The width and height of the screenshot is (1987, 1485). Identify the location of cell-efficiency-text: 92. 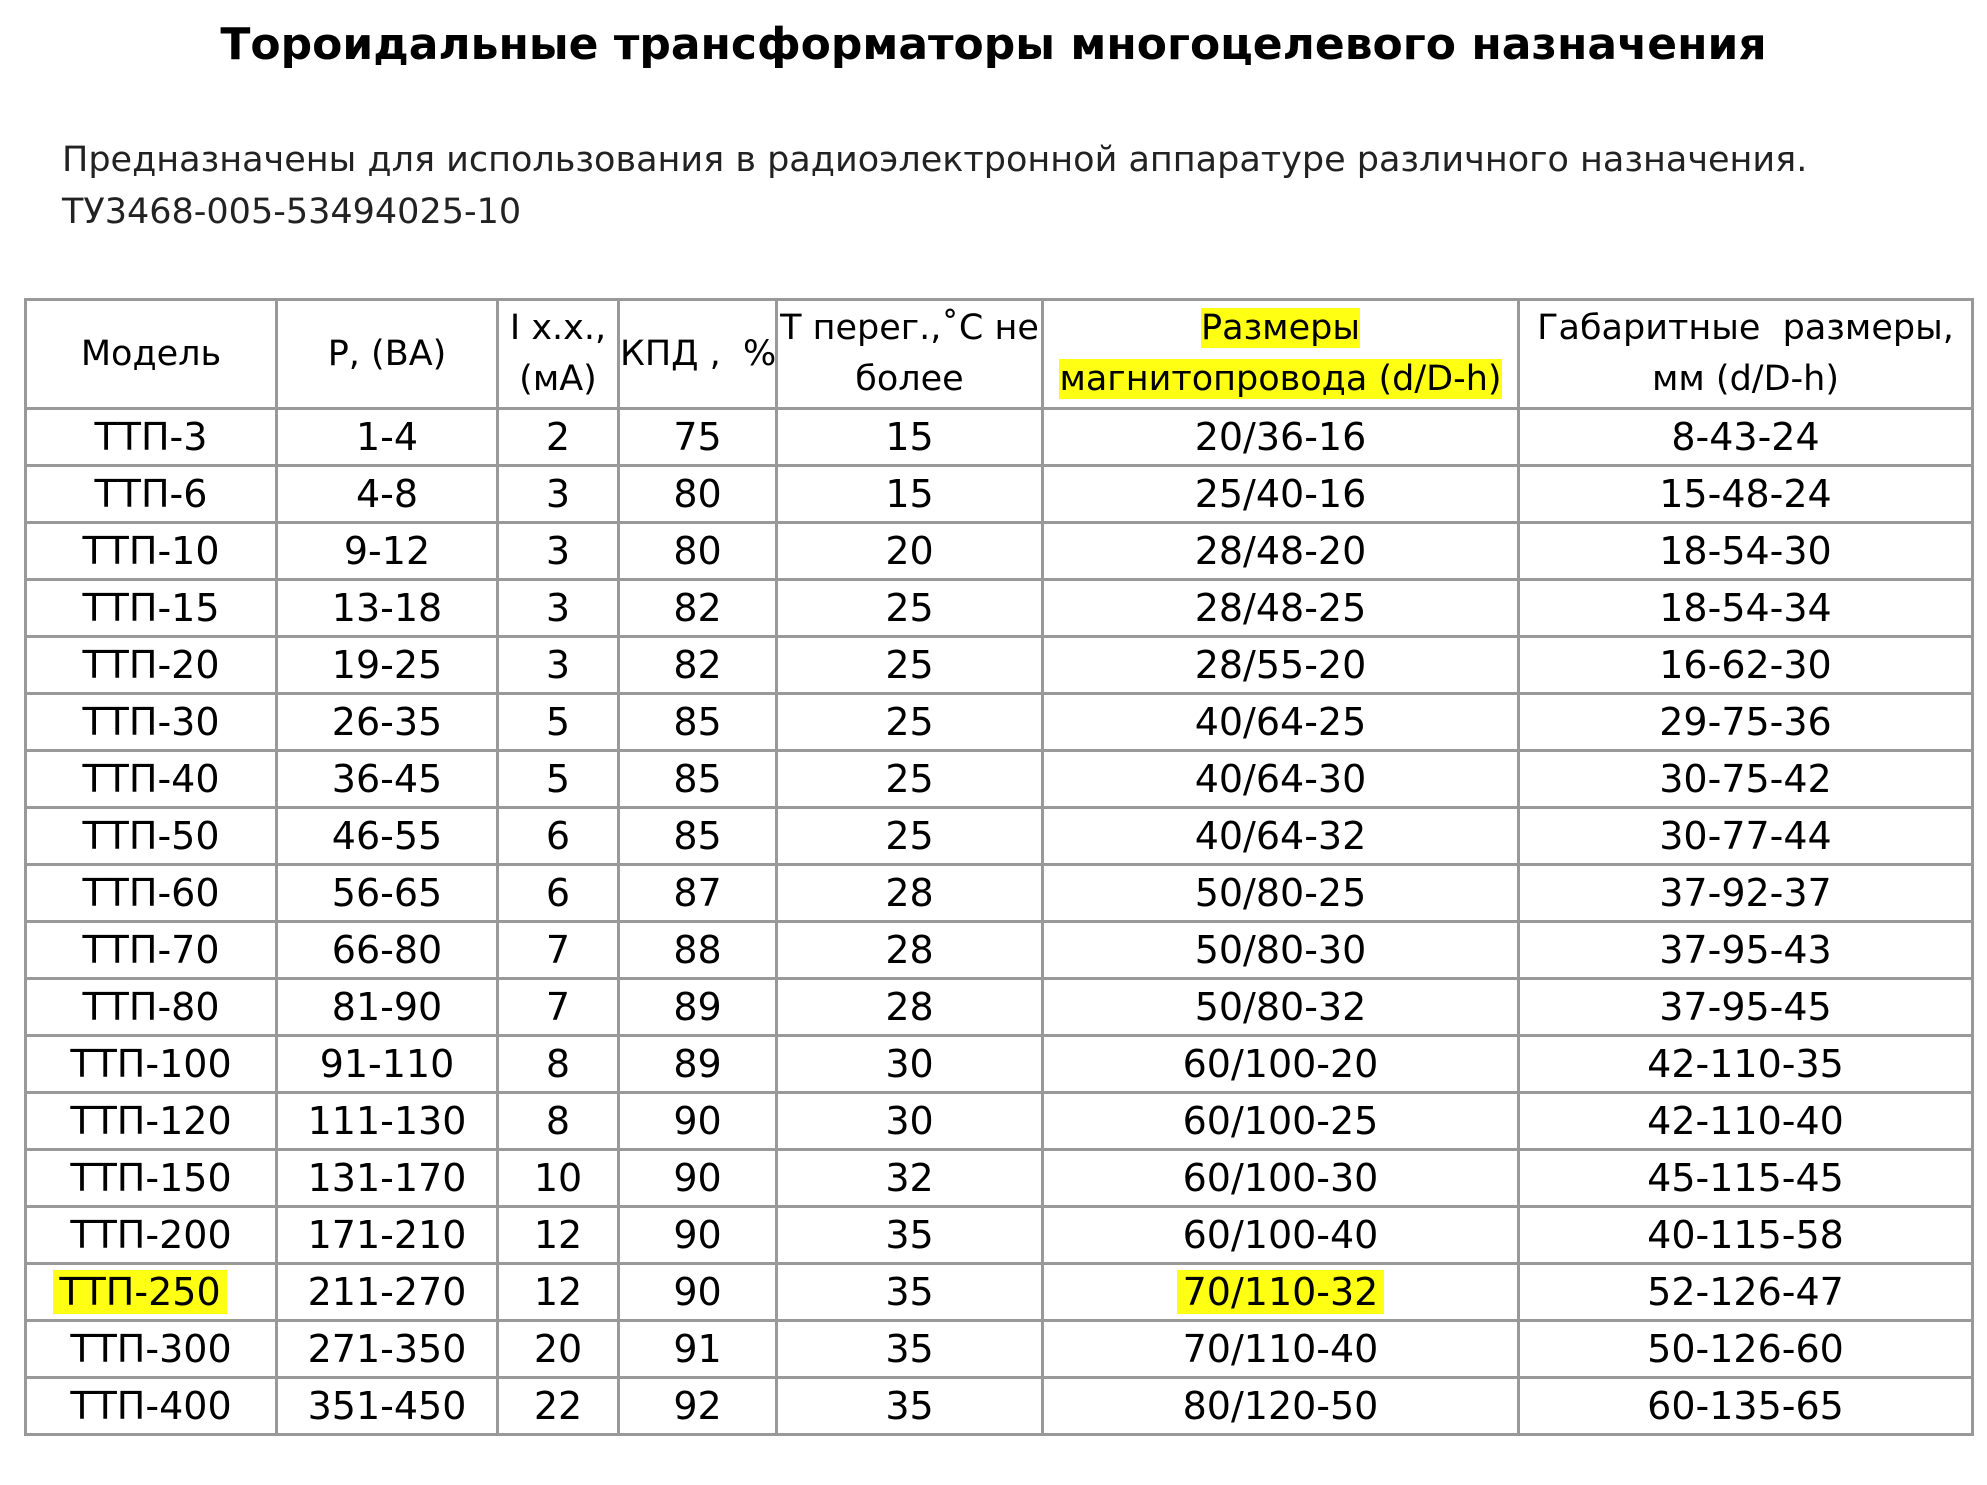
(697, 1406).